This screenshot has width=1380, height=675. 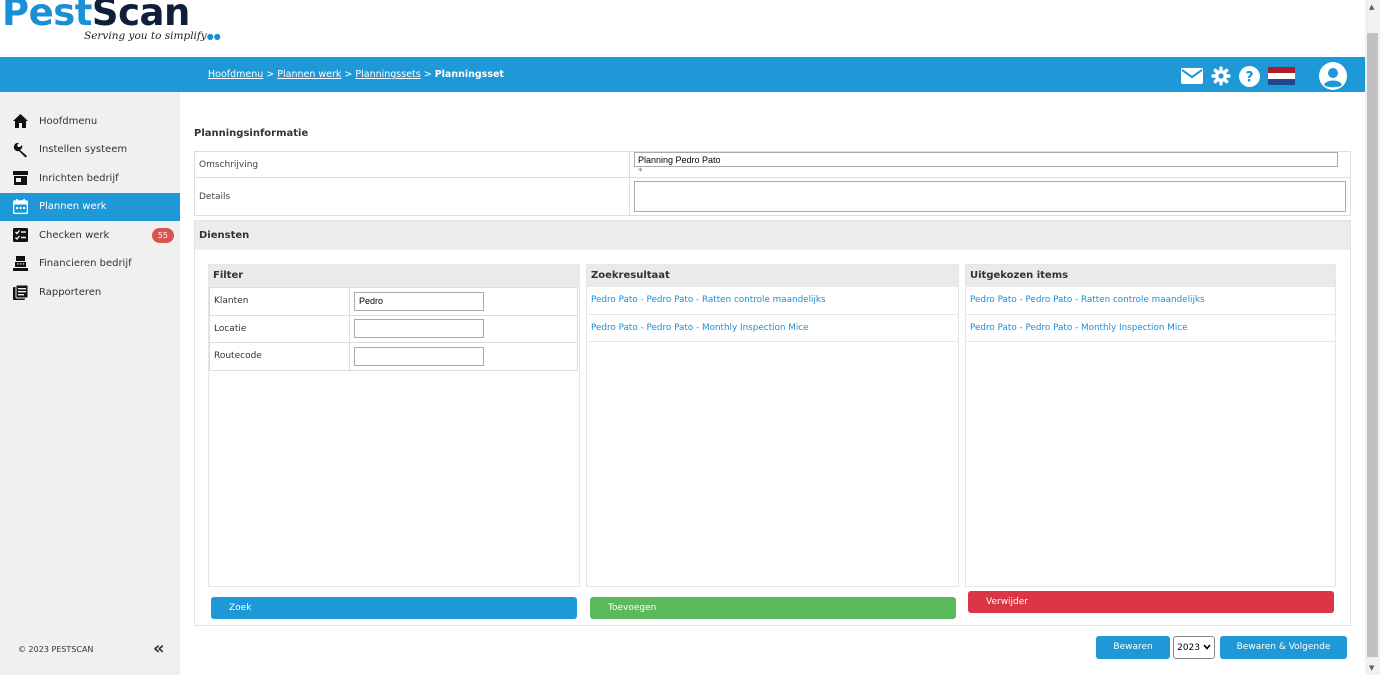 I want to click on filter-panel: Filter Klanten Locatie Routecode, so click(x=394, y=425).